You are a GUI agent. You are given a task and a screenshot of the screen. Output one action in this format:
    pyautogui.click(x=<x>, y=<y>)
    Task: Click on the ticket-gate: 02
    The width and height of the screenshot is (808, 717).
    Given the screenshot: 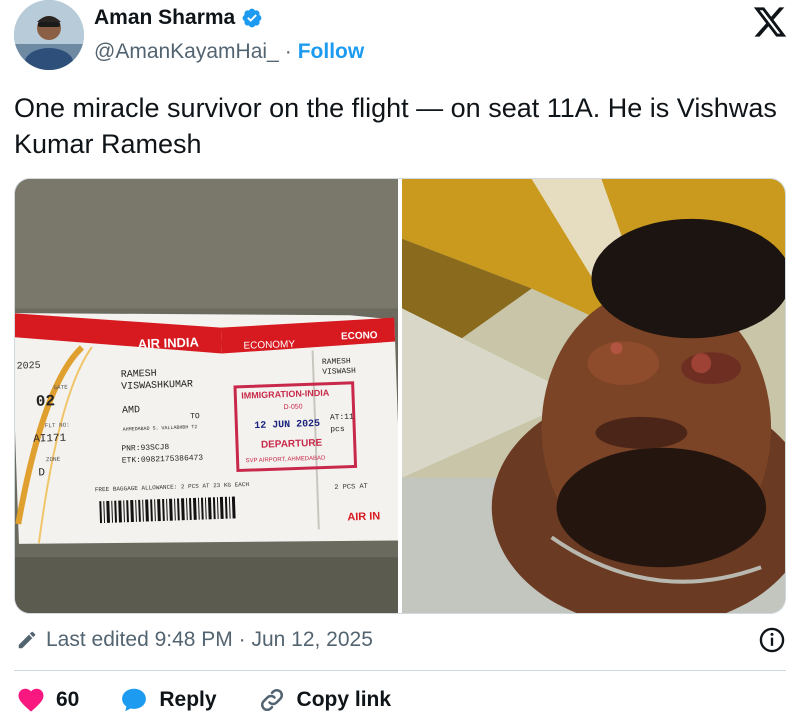 What is the action you would take?
    pyautogui.click(x=46, y=401)
    